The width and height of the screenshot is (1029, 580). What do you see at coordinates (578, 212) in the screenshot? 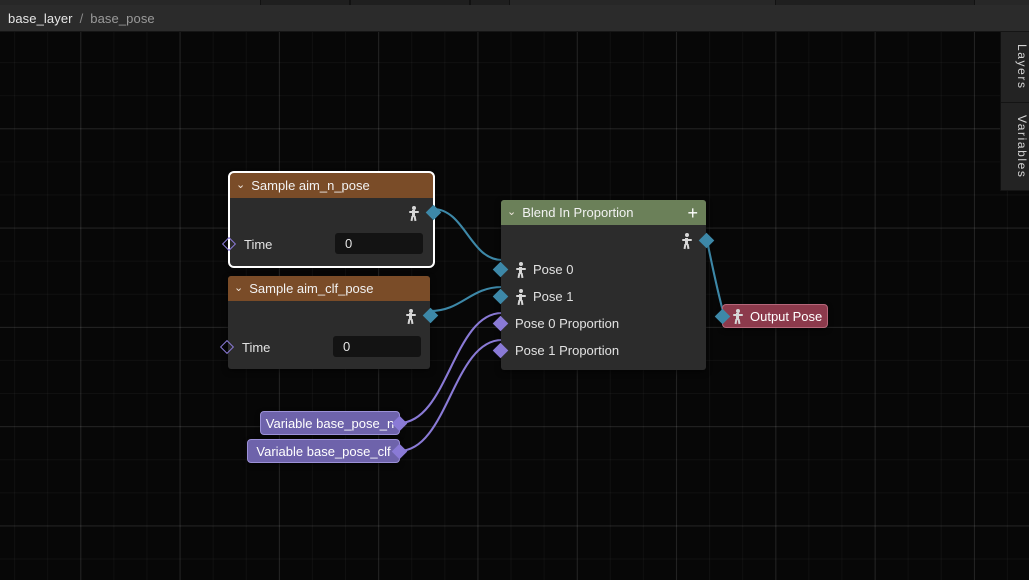
I see `node-title: Blend In Proportion` at bounding box center [578, 212].